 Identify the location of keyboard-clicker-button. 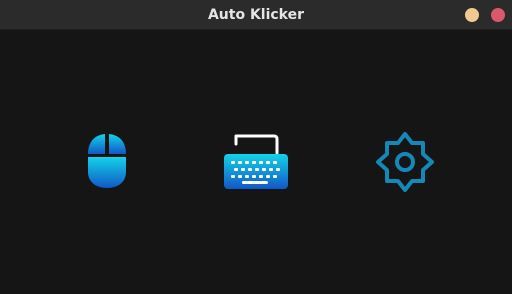
(256, 162).